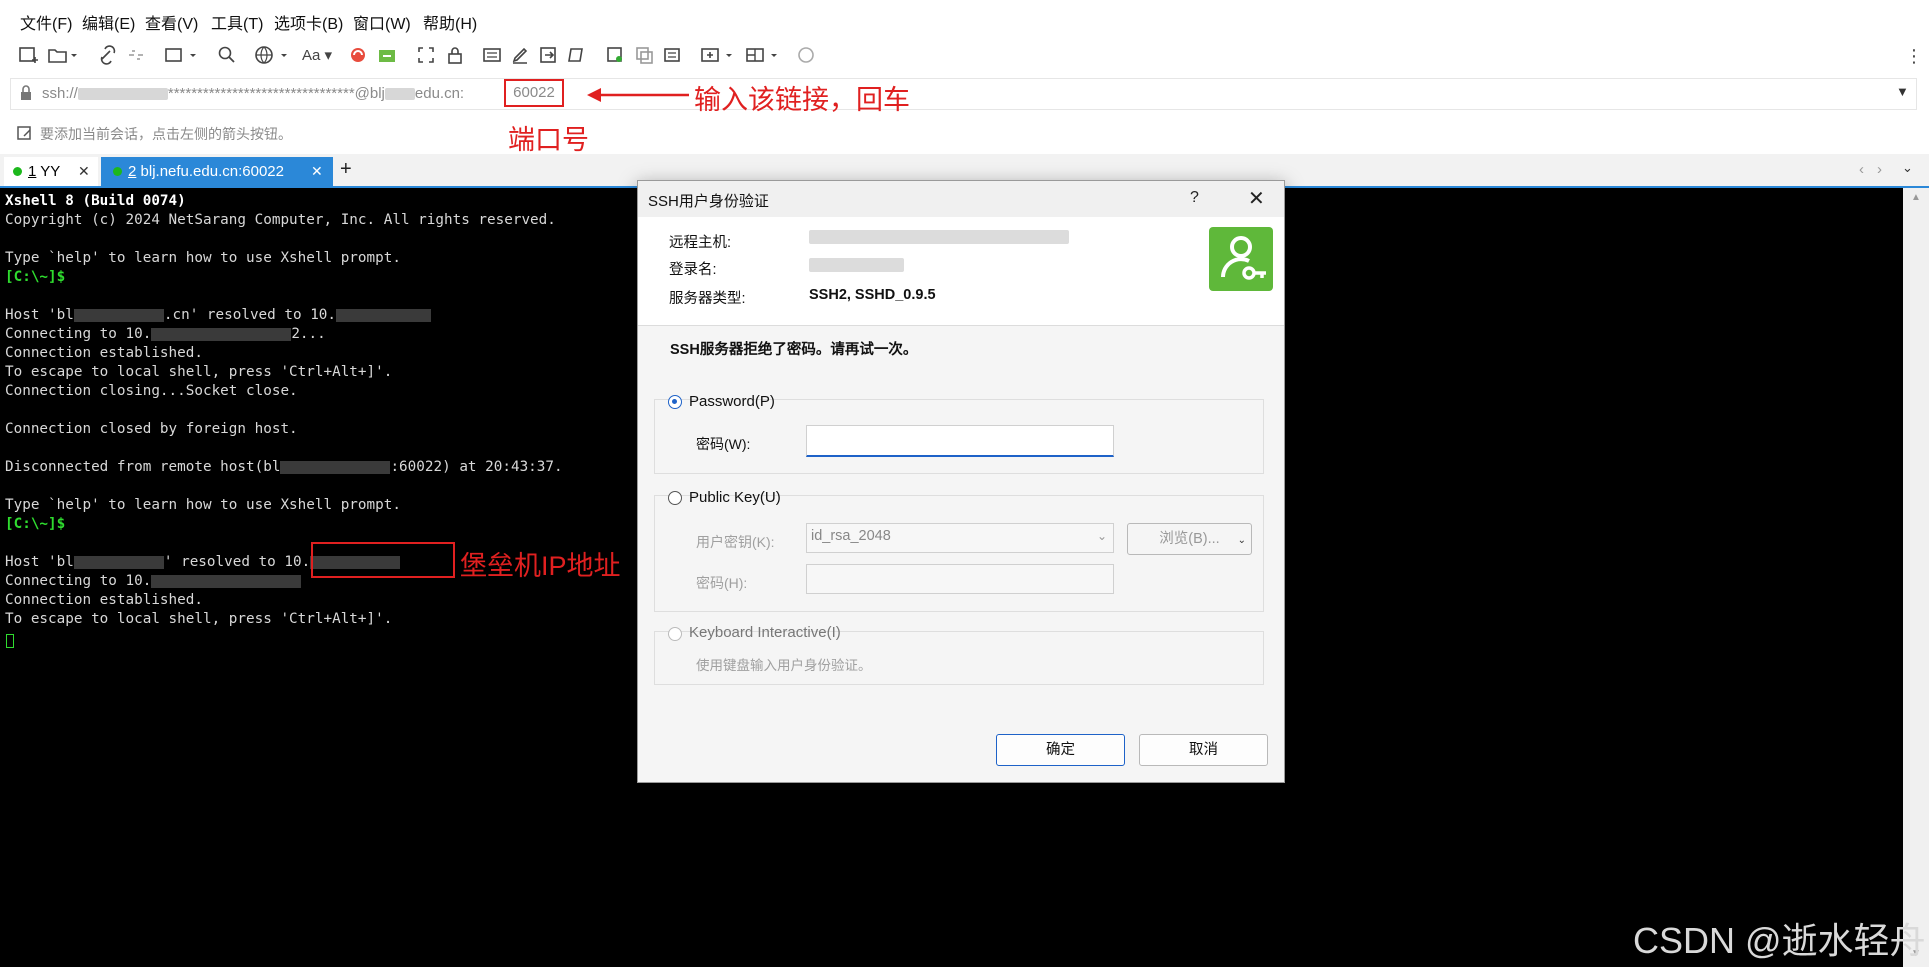 Image resolution: width=1929 pixels, height=967 pixels. I want to click on script-icon, so click(576, 56).